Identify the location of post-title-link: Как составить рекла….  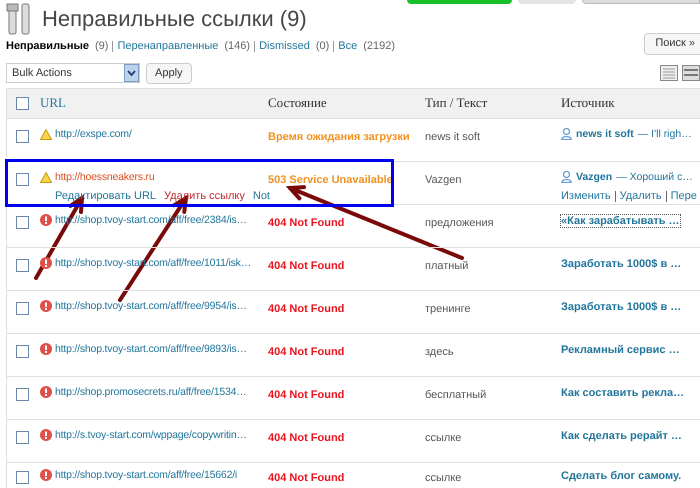
(622, 392).